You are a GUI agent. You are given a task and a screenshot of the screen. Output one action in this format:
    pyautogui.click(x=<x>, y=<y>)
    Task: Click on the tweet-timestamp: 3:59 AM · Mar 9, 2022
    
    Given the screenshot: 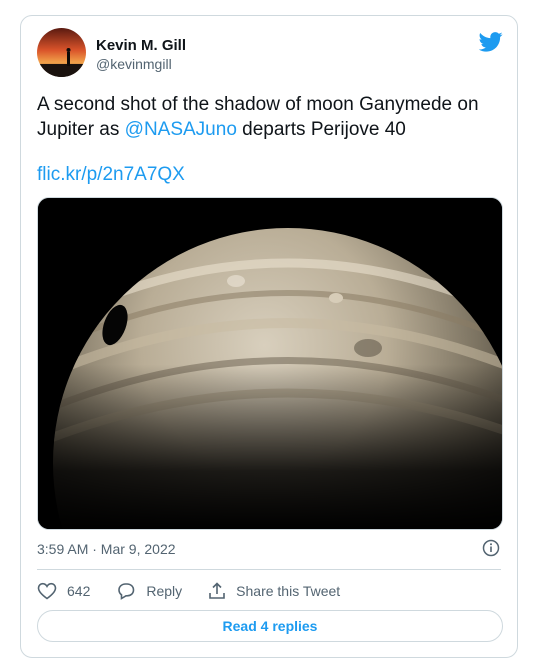 What is the action you would take?
    pyautogui.click(x=106, y=549)
    